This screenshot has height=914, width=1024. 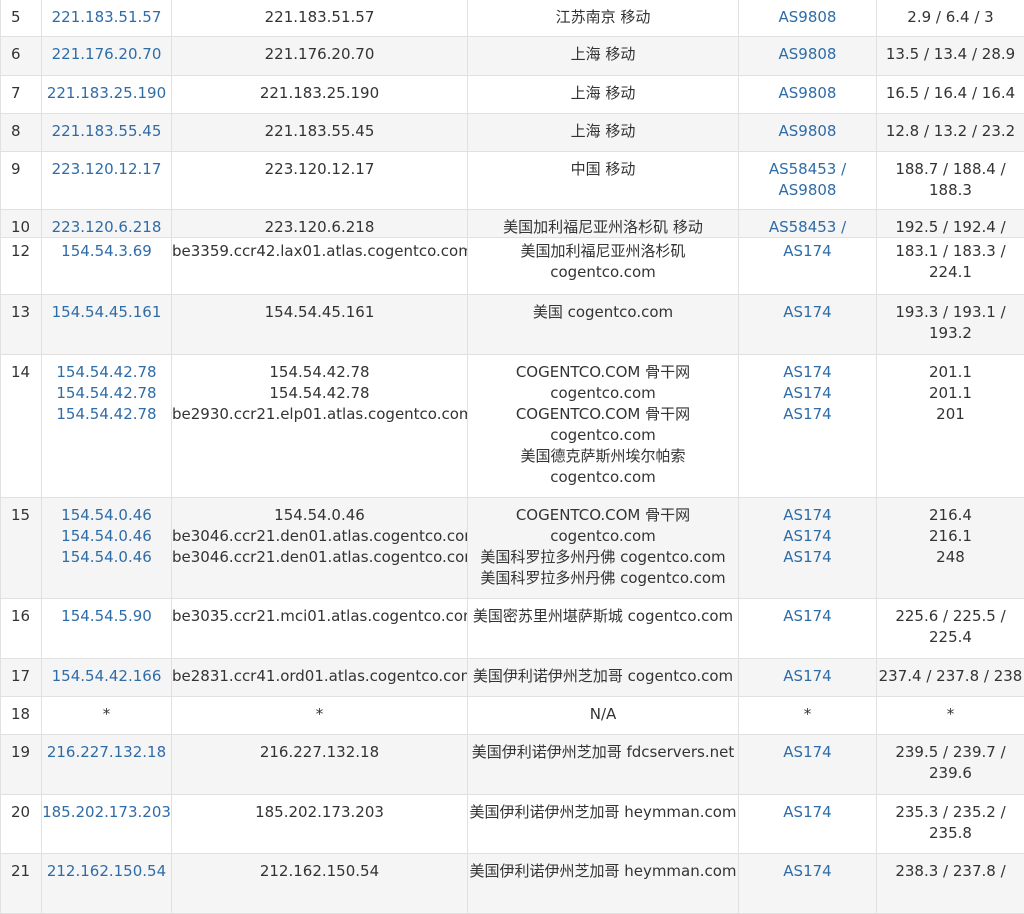 What do you see at coordinates (950, 325) in the screenshot?
I see `latency-cell: 193.3 / 193.1 /193.2` at bounding box center [950, 325].